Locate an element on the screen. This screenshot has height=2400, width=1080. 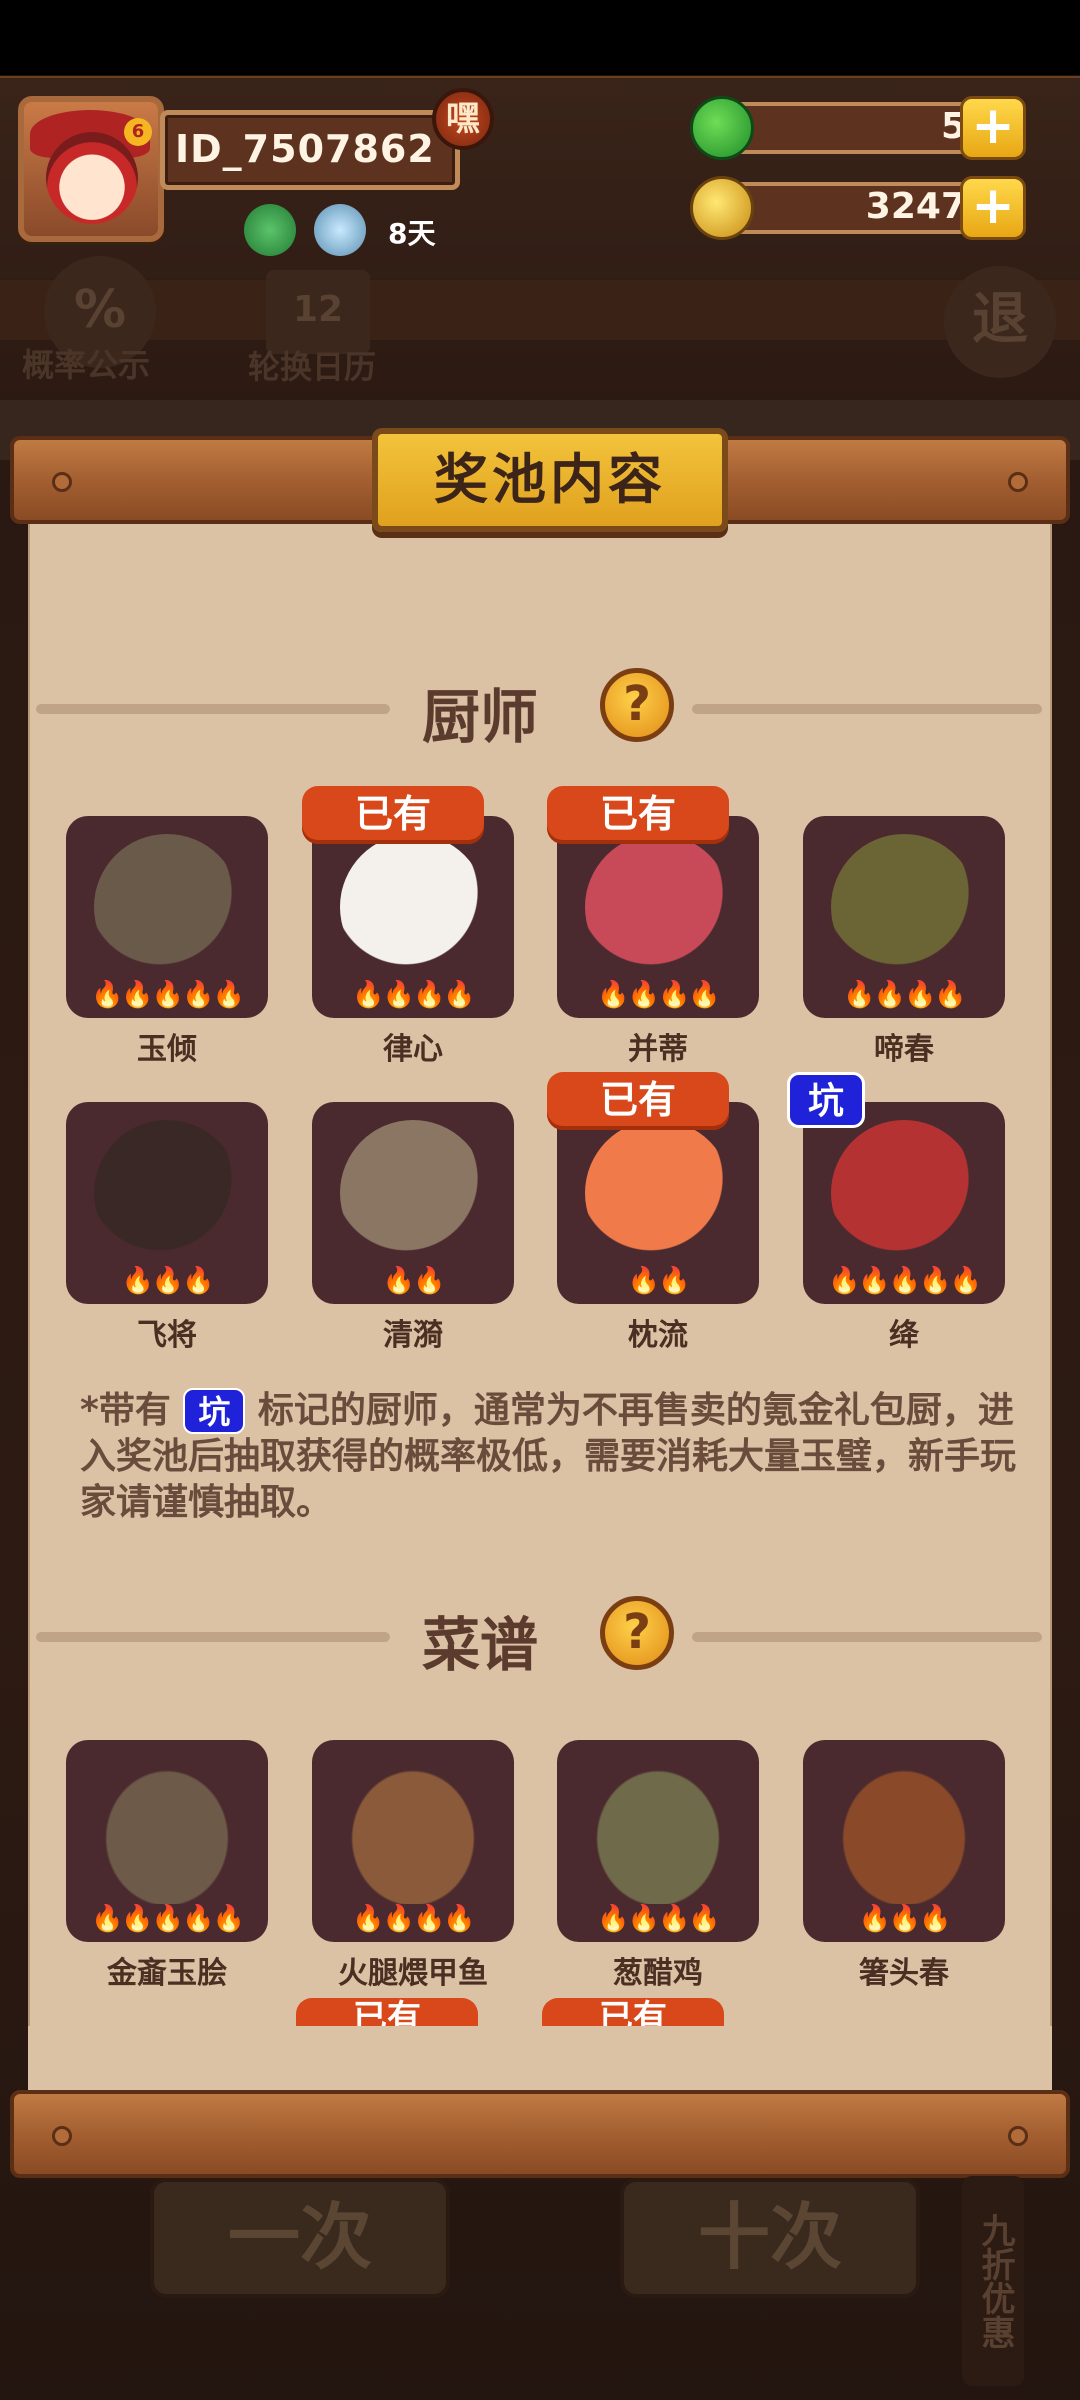
jade-icon is located at coordinates (722, 128).